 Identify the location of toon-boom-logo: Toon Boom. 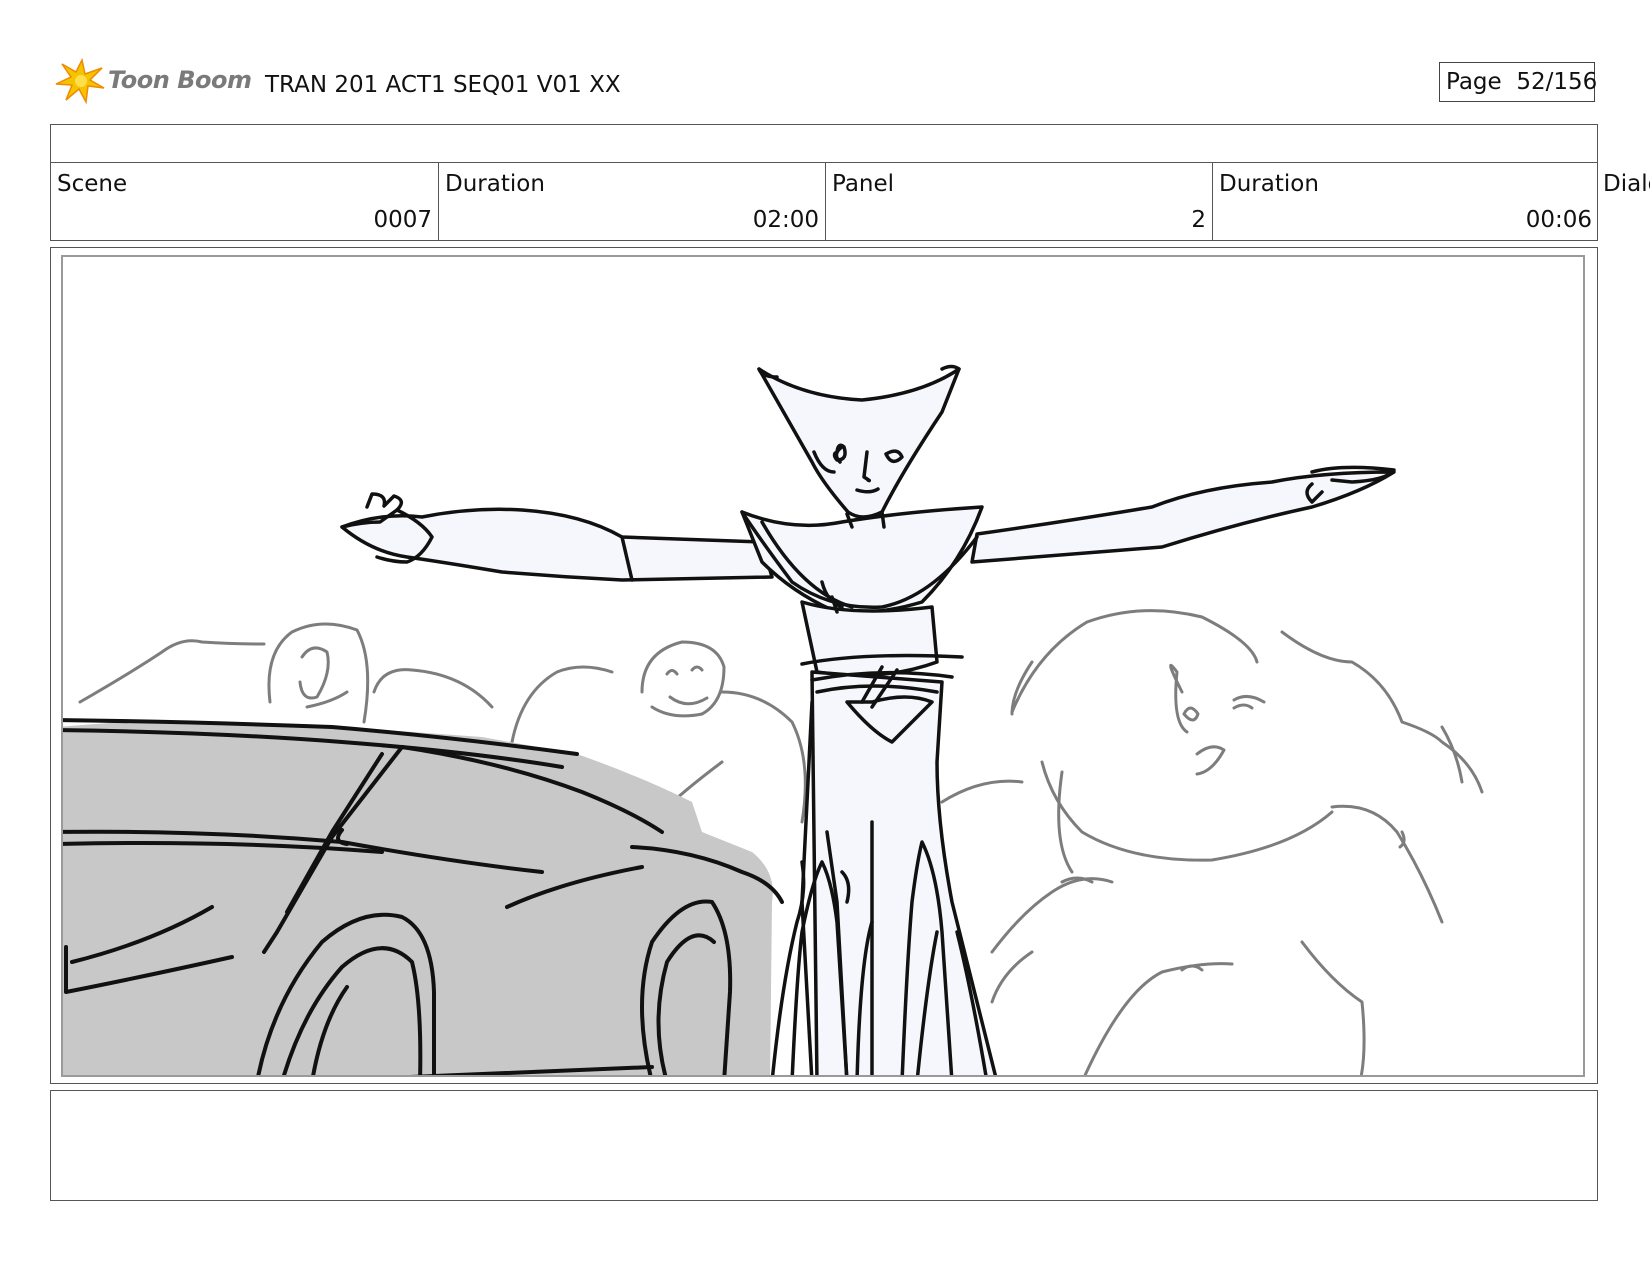
(154, 81).